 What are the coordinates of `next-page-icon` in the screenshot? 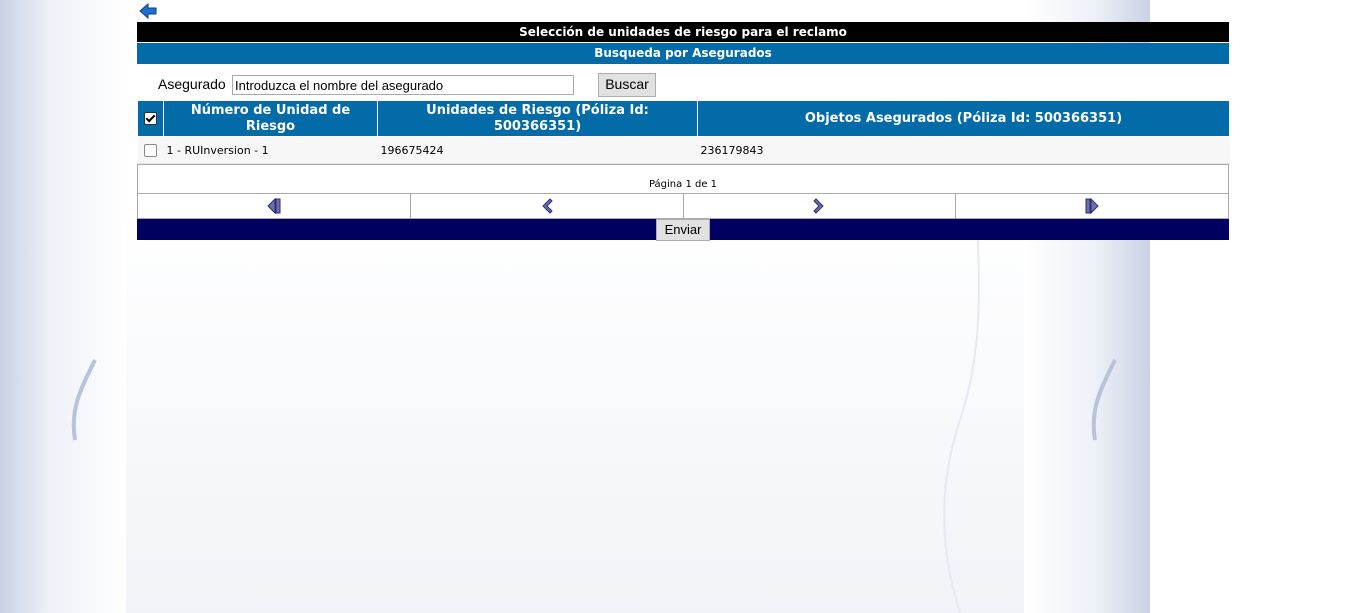 It's located at (819, 206).